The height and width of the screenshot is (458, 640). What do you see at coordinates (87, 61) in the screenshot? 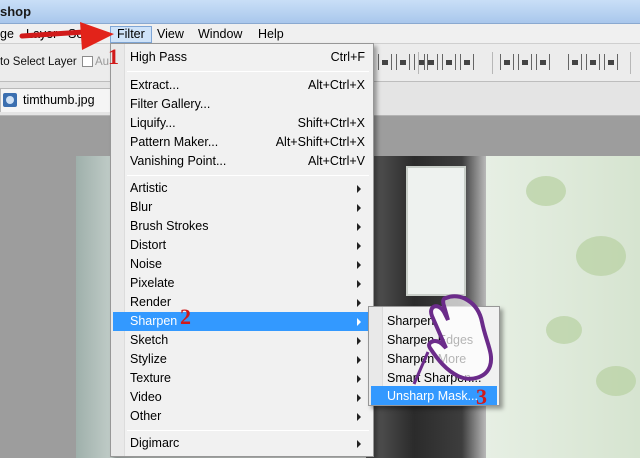
I see `auto-checkbox` at bounding box center [87, 61].